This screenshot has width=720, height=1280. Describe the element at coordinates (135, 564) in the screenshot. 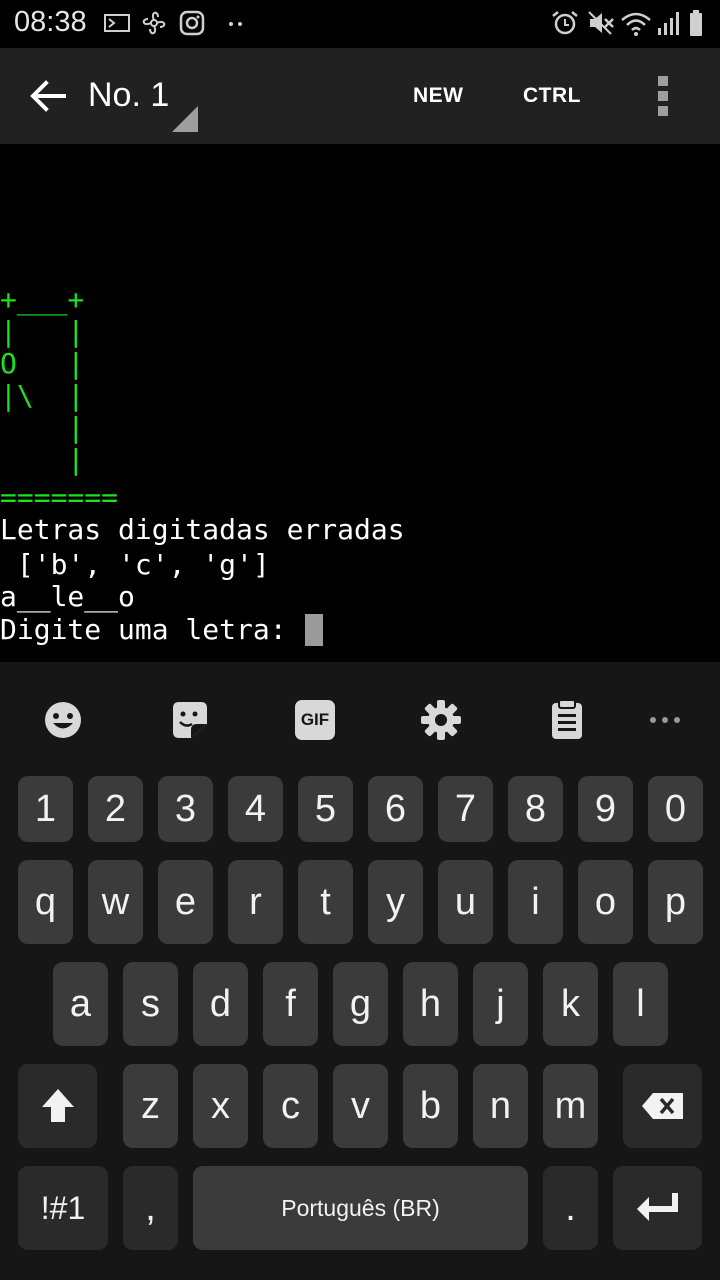

I see `wrong-letters-list: ['b', 'c', 'g']` at that location.